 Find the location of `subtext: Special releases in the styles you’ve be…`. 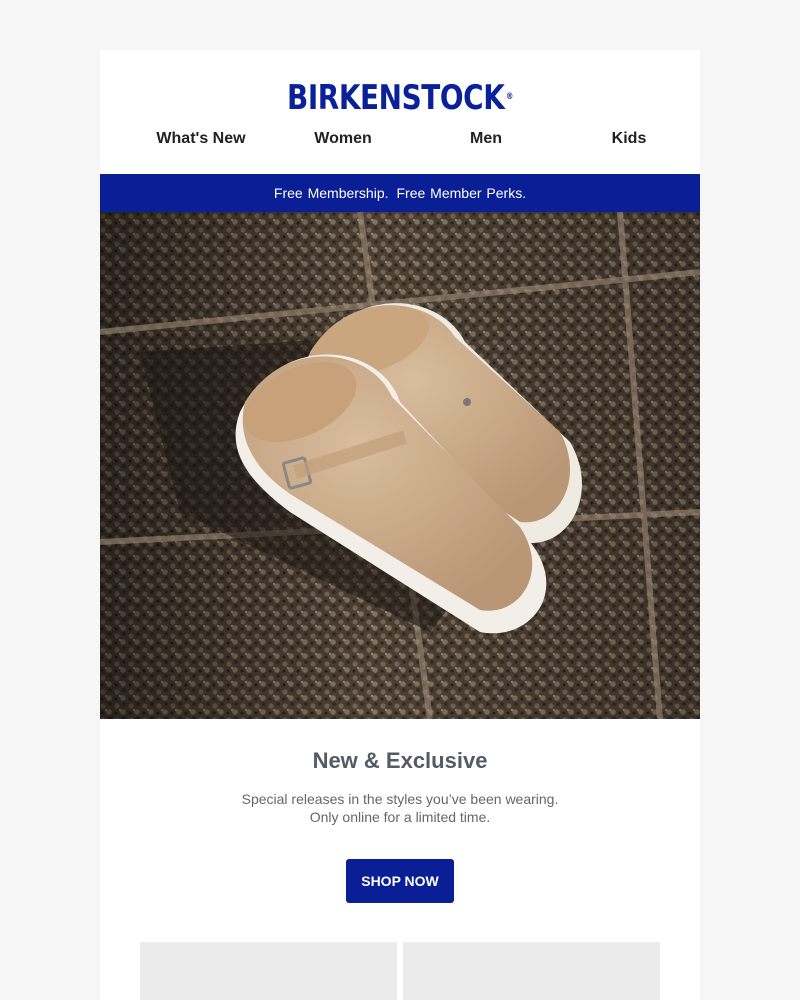

subtext: Special releases in the styles you’ve be… is located at coordinates (400, 808).